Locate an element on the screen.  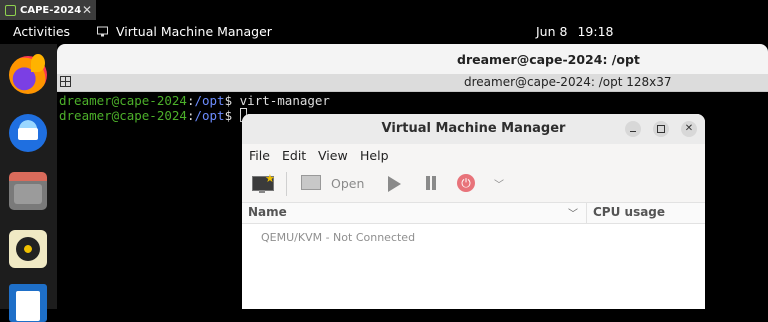
dock is located at coordinates (28, 183).